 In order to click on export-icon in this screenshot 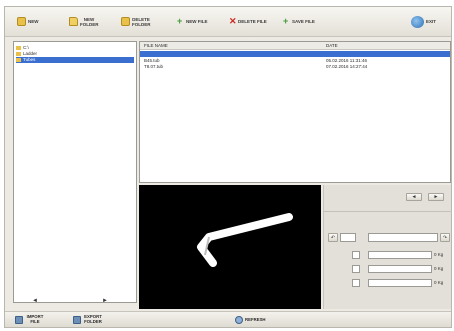, I will do `click(77, 320)`.